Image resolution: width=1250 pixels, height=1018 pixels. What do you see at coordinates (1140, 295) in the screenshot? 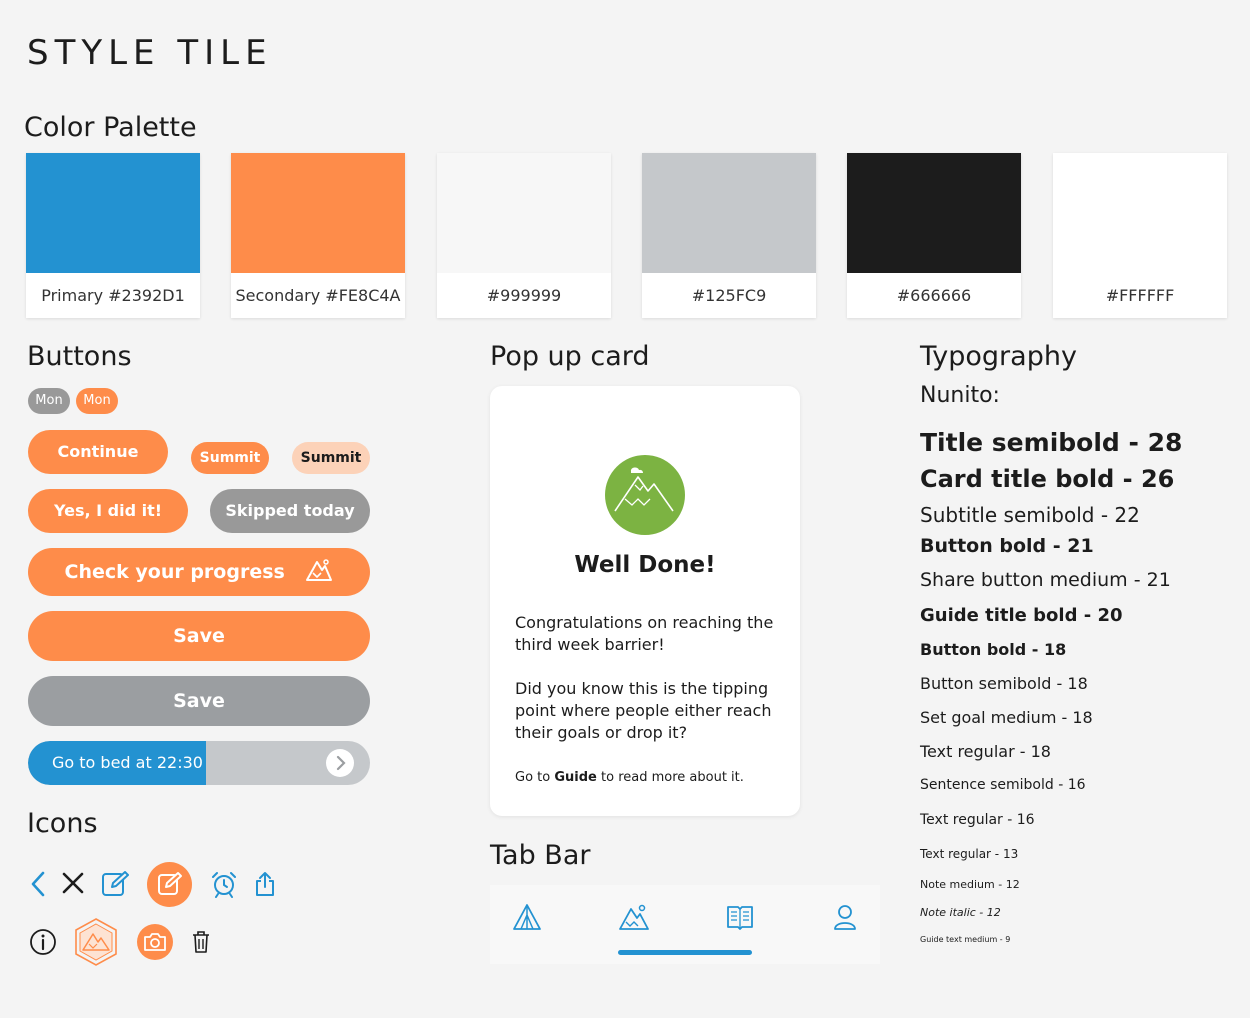
I see `swatch-label: #FFFFFF` at bounding box center [1140, 295].